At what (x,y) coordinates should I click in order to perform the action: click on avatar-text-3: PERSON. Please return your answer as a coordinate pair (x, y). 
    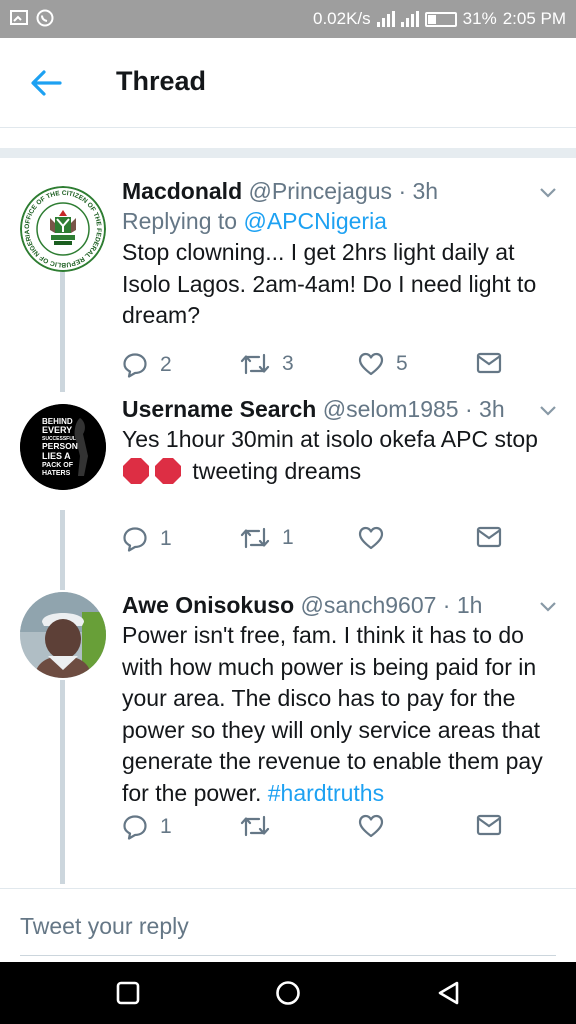
    Looking at the image, I should click on (60, 446).